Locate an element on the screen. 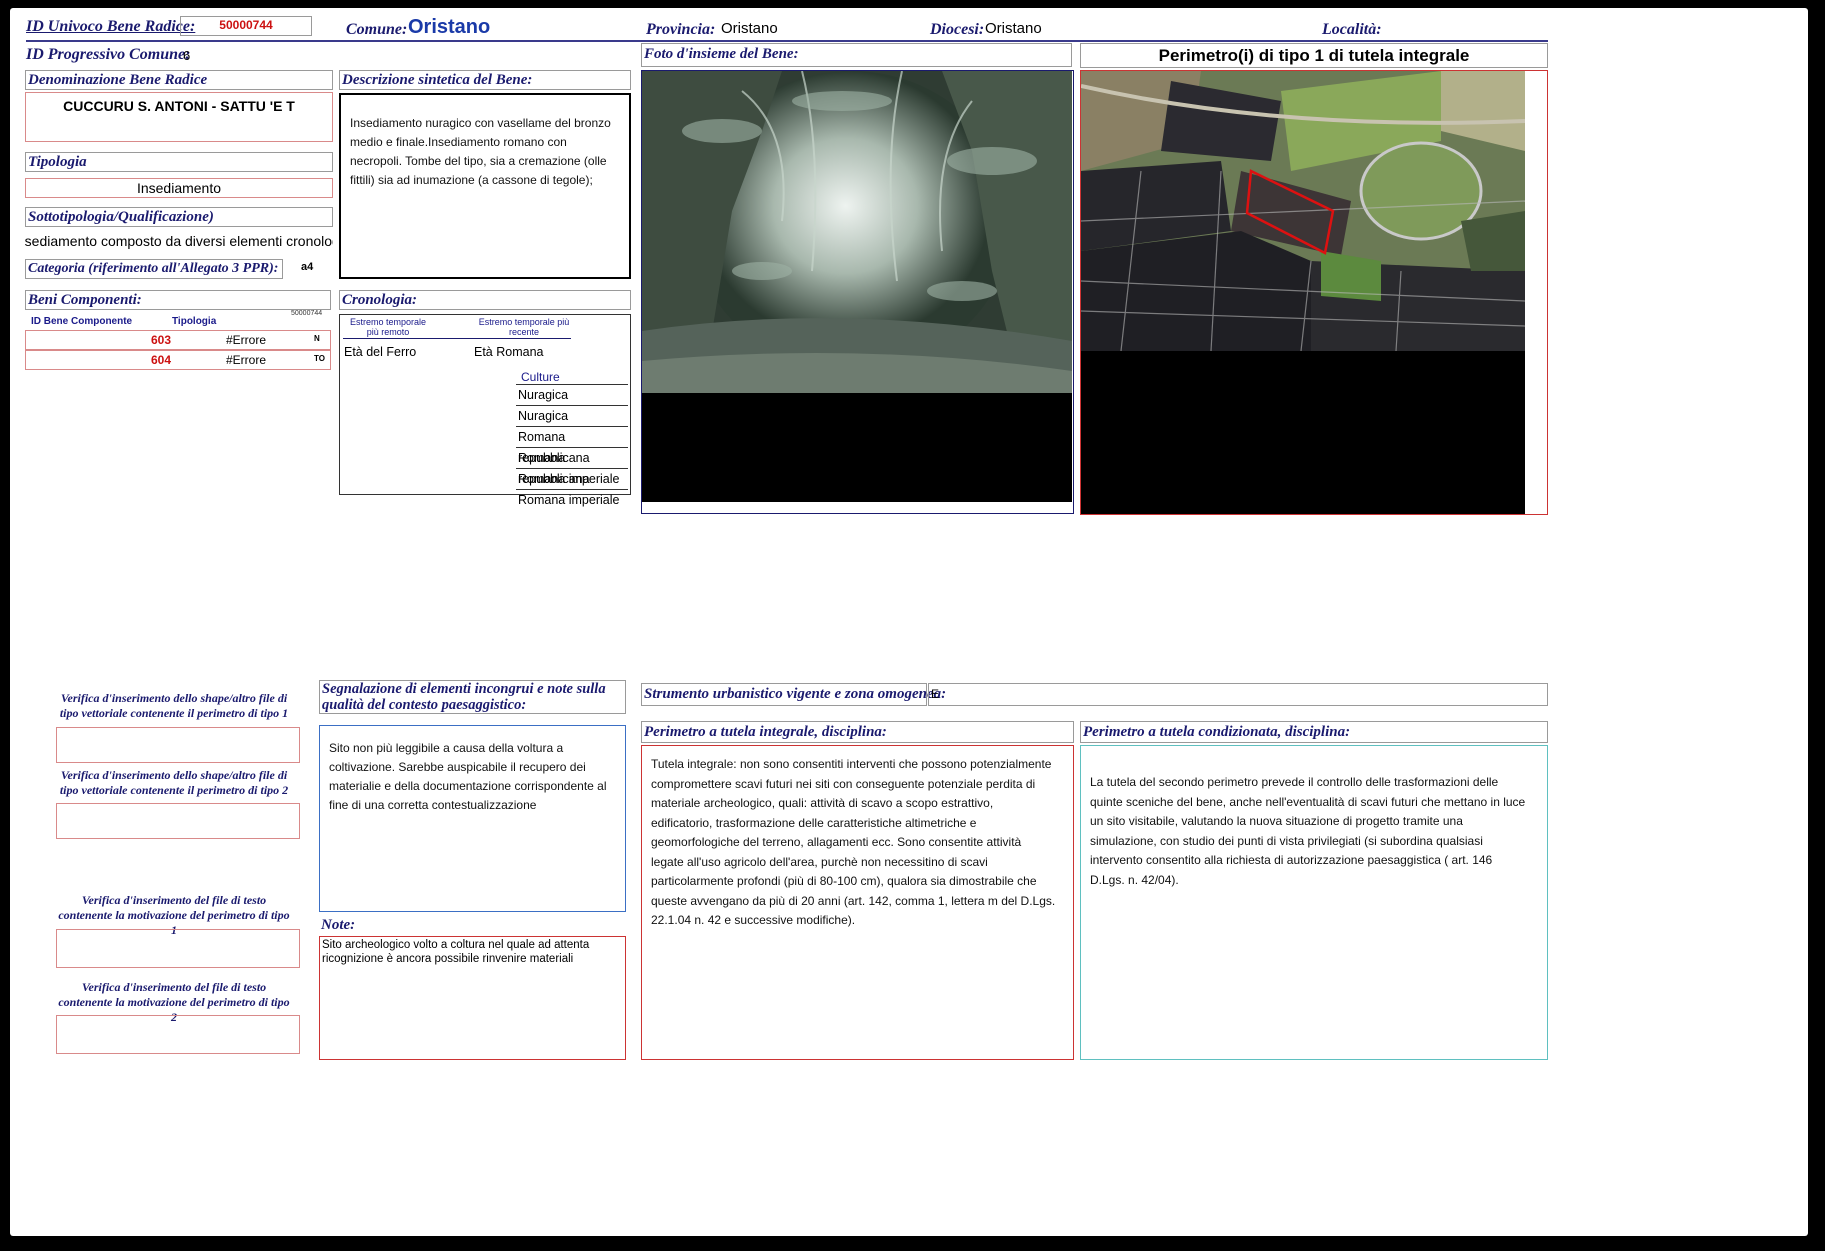 The image size is (1825, 1251). foto-label: Foto d'insieme del Bene: is located at coordinates (721, 54).